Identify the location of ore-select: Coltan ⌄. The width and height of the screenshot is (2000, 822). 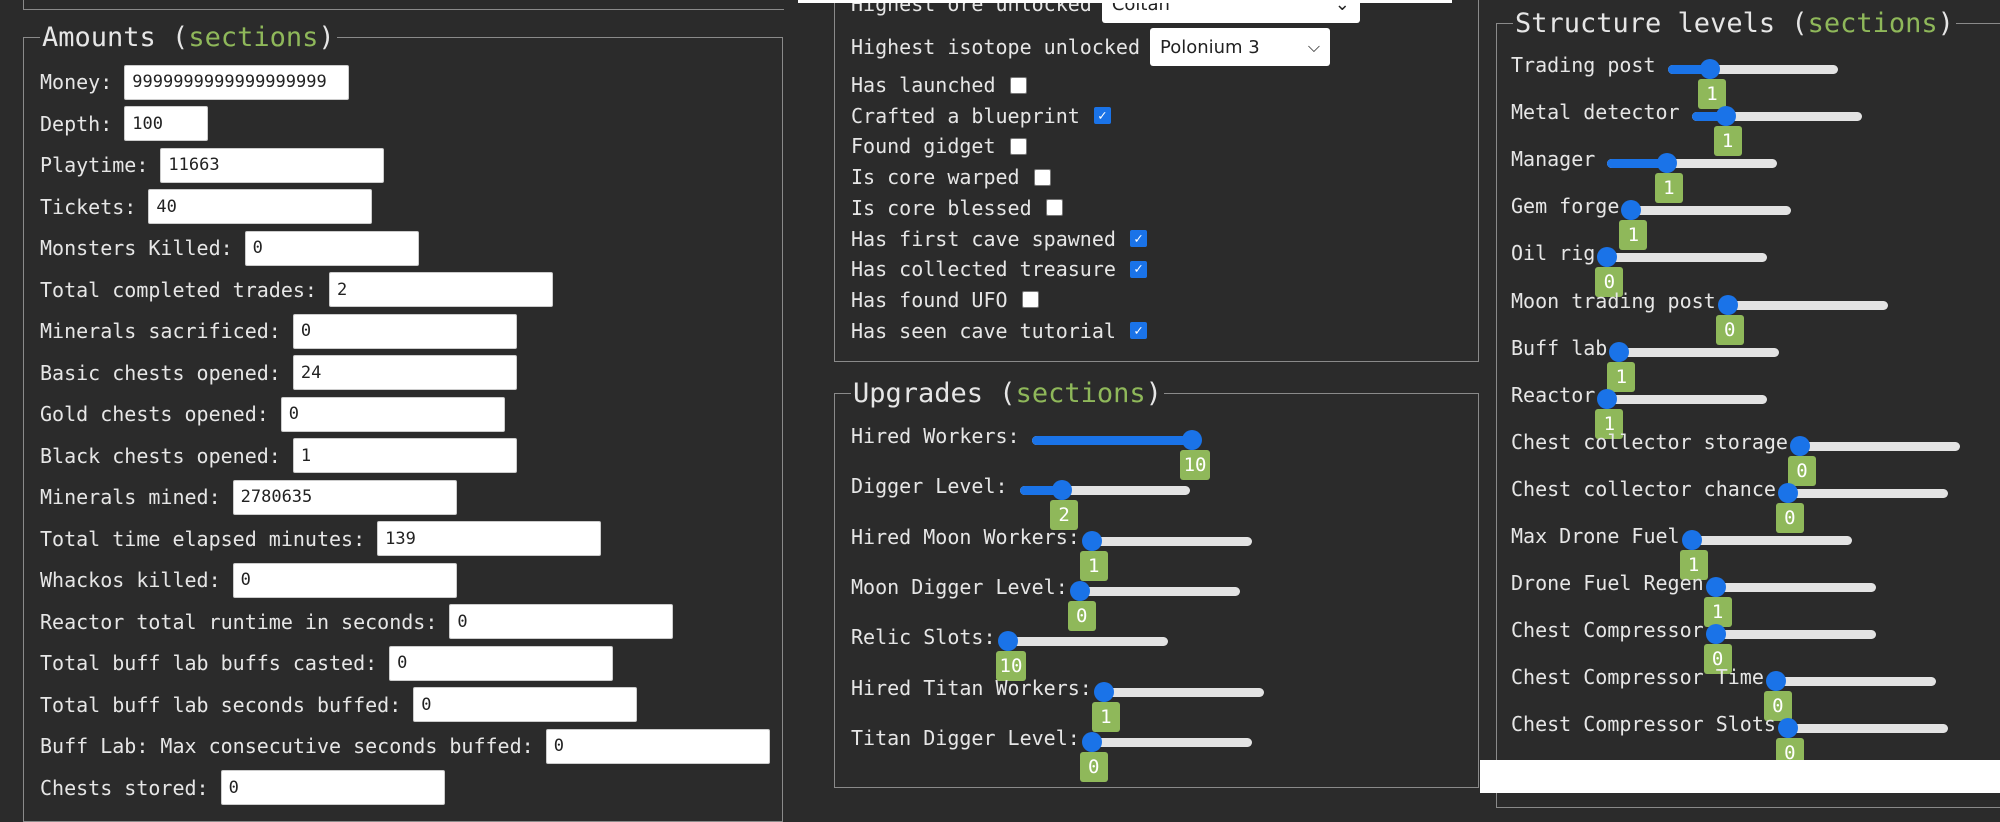
(1230, 11).